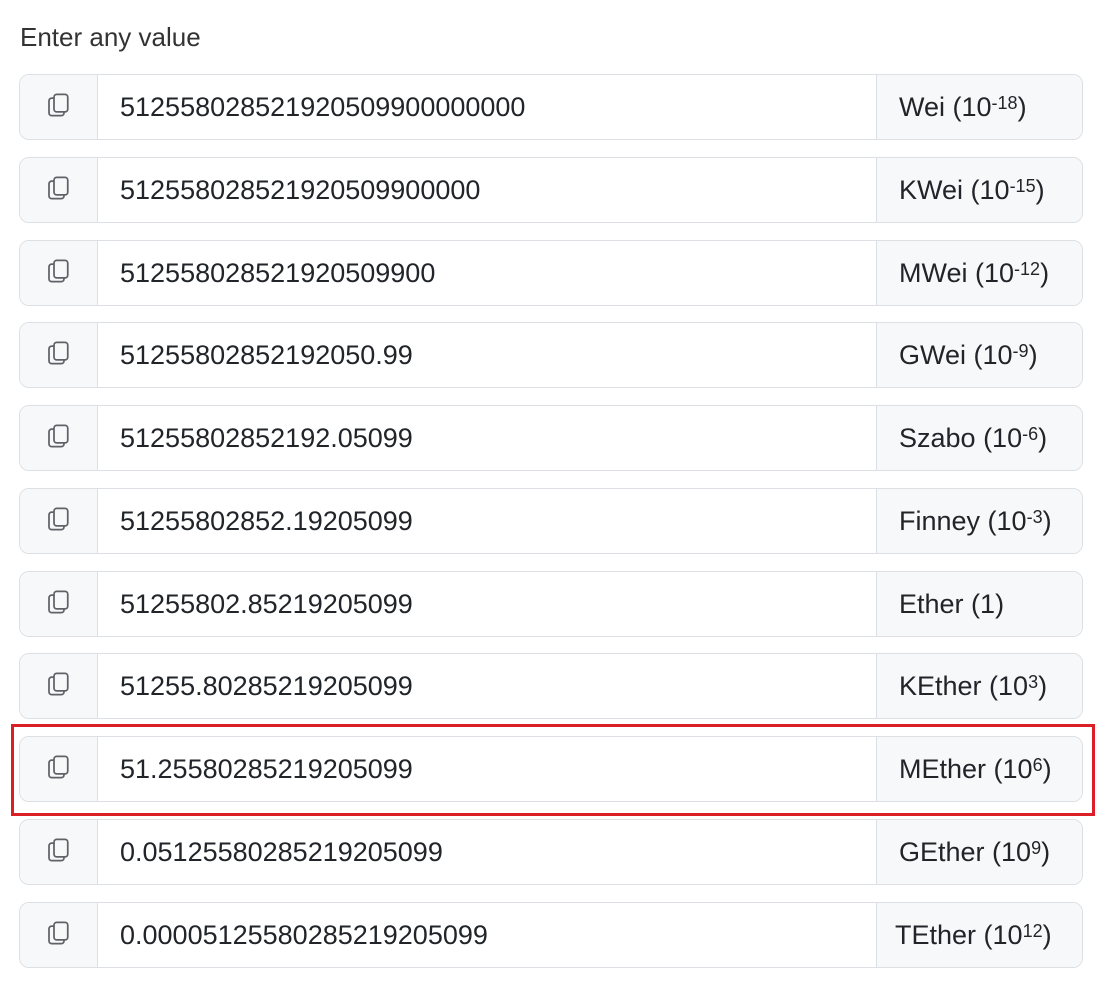  Describe the element at coordinates (979, 935) in the screenshot. I see `unit-label-tether: TEther (10 12)` at that location.